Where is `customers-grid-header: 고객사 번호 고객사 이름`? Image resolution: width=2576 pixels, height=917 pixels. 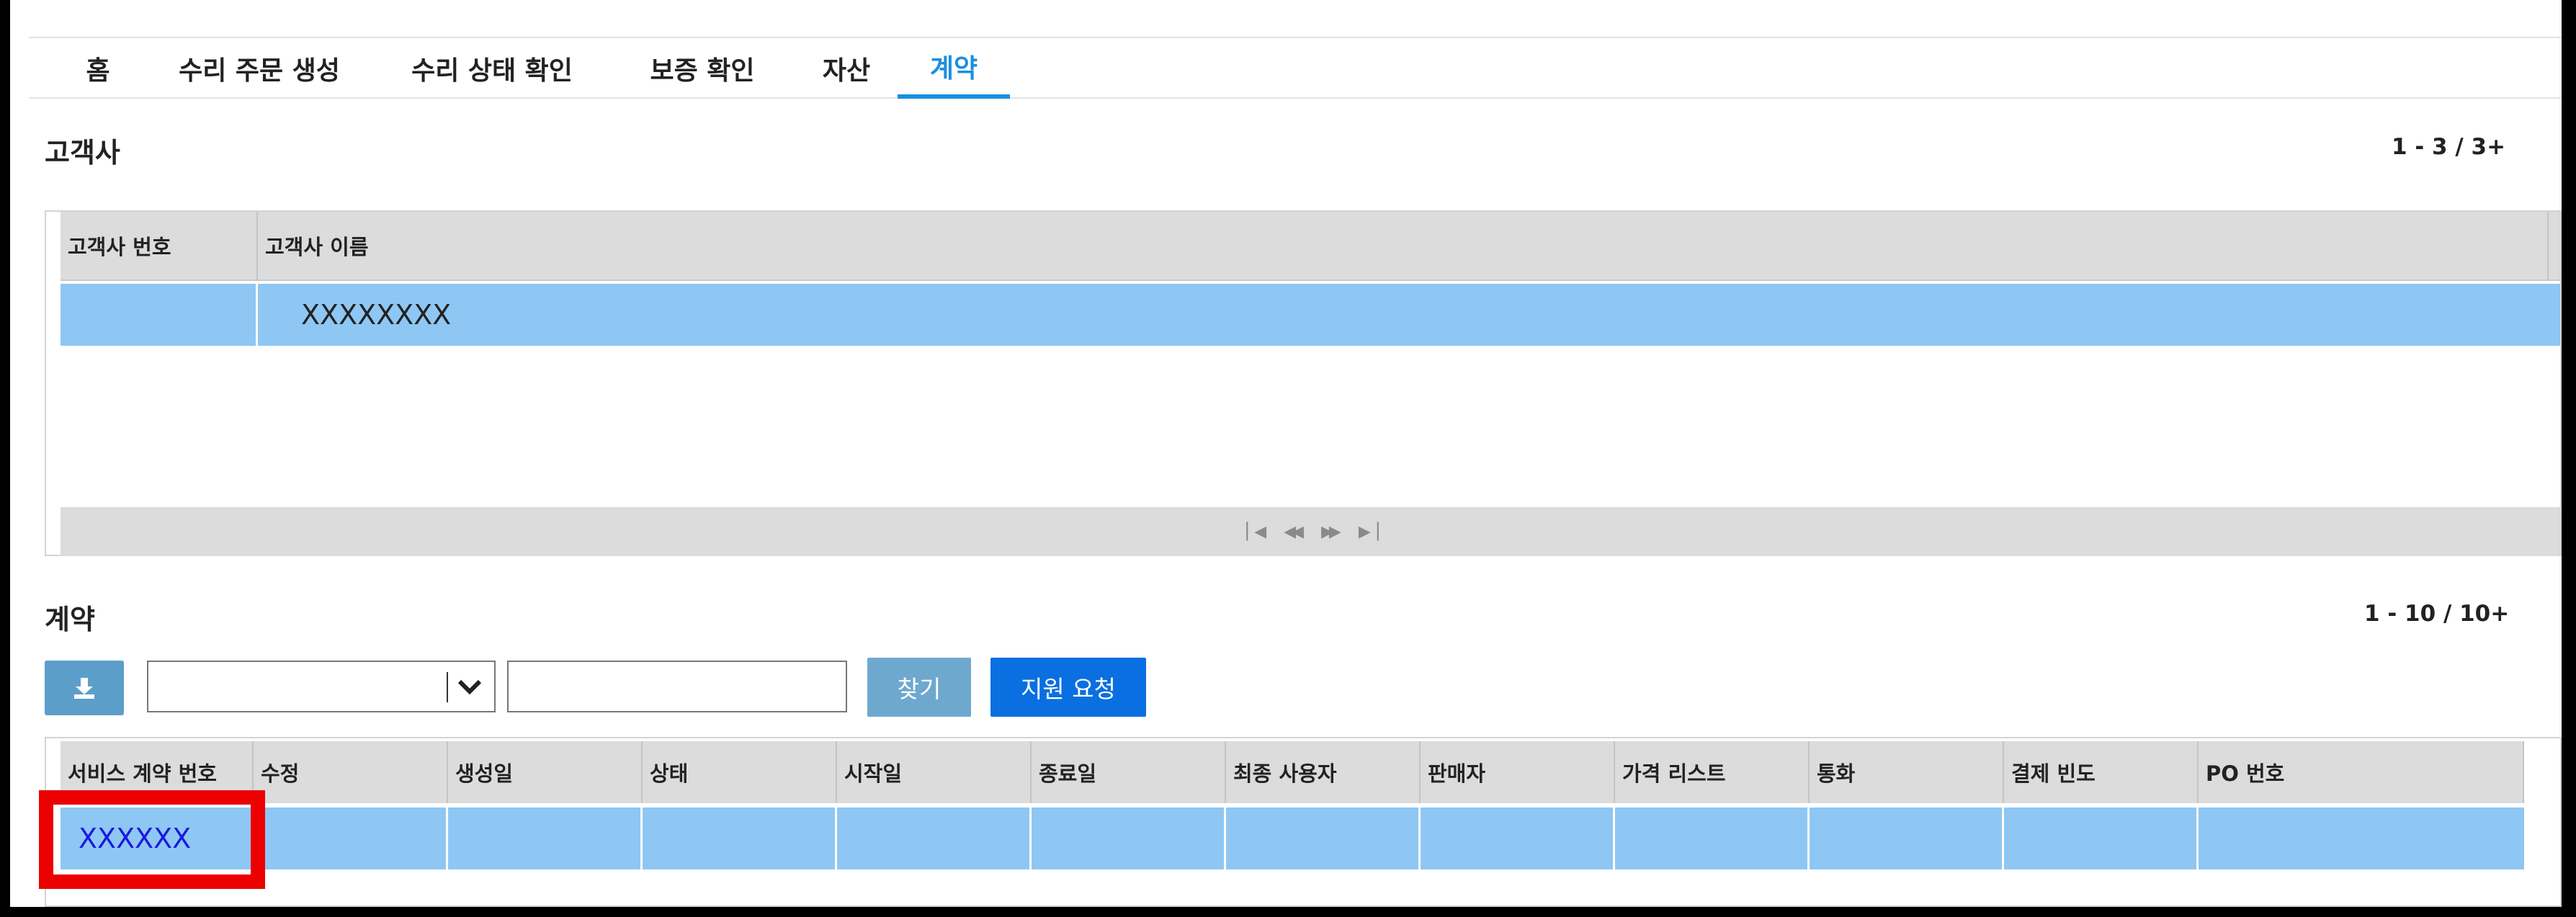 customers-grid-header: 고객사 번호 고객사 이름 is located at coordinates (1310, 246).